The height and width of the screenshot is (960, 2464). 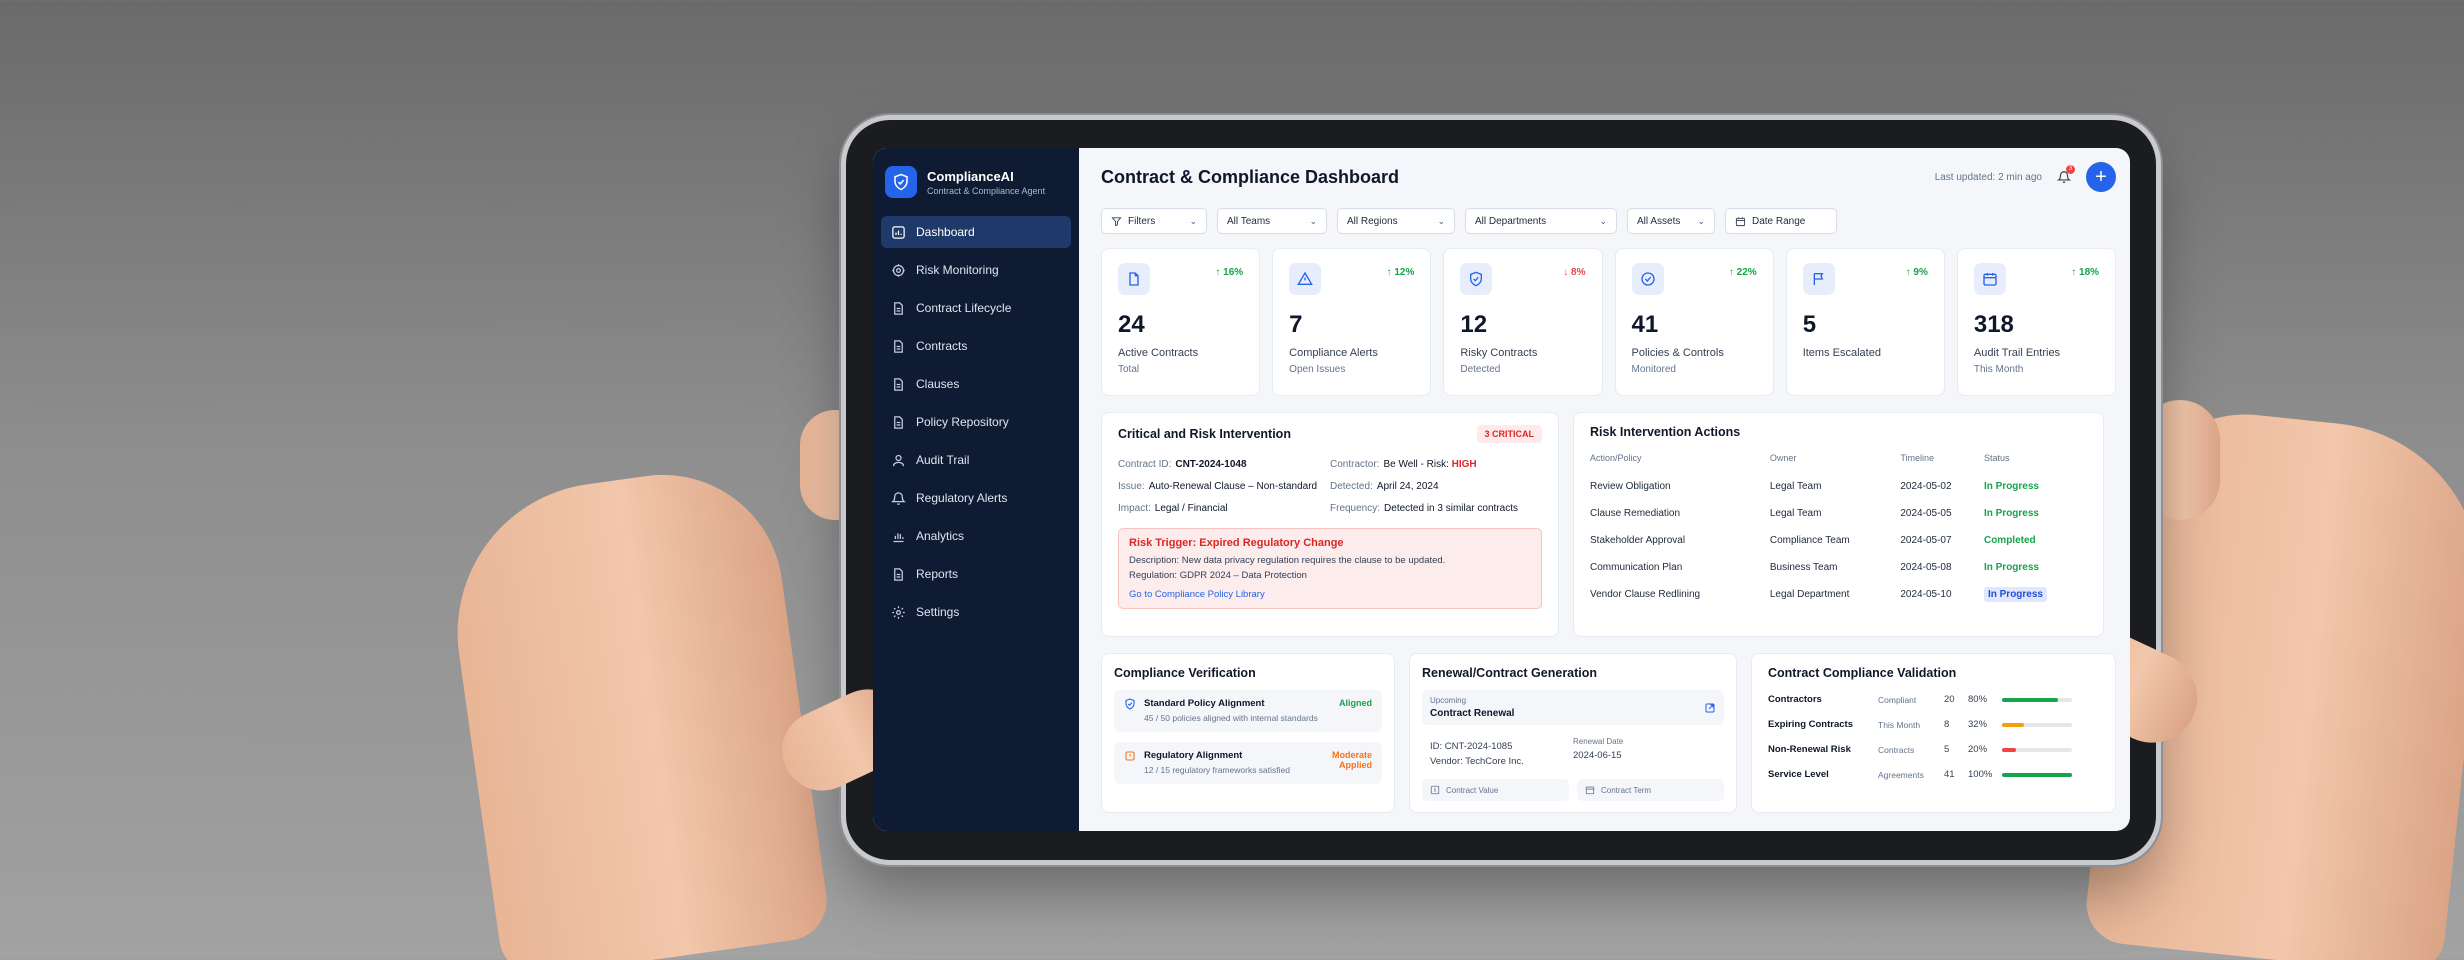 I want to click on stat-sublabel: Total, so click(x=1129, y=369).